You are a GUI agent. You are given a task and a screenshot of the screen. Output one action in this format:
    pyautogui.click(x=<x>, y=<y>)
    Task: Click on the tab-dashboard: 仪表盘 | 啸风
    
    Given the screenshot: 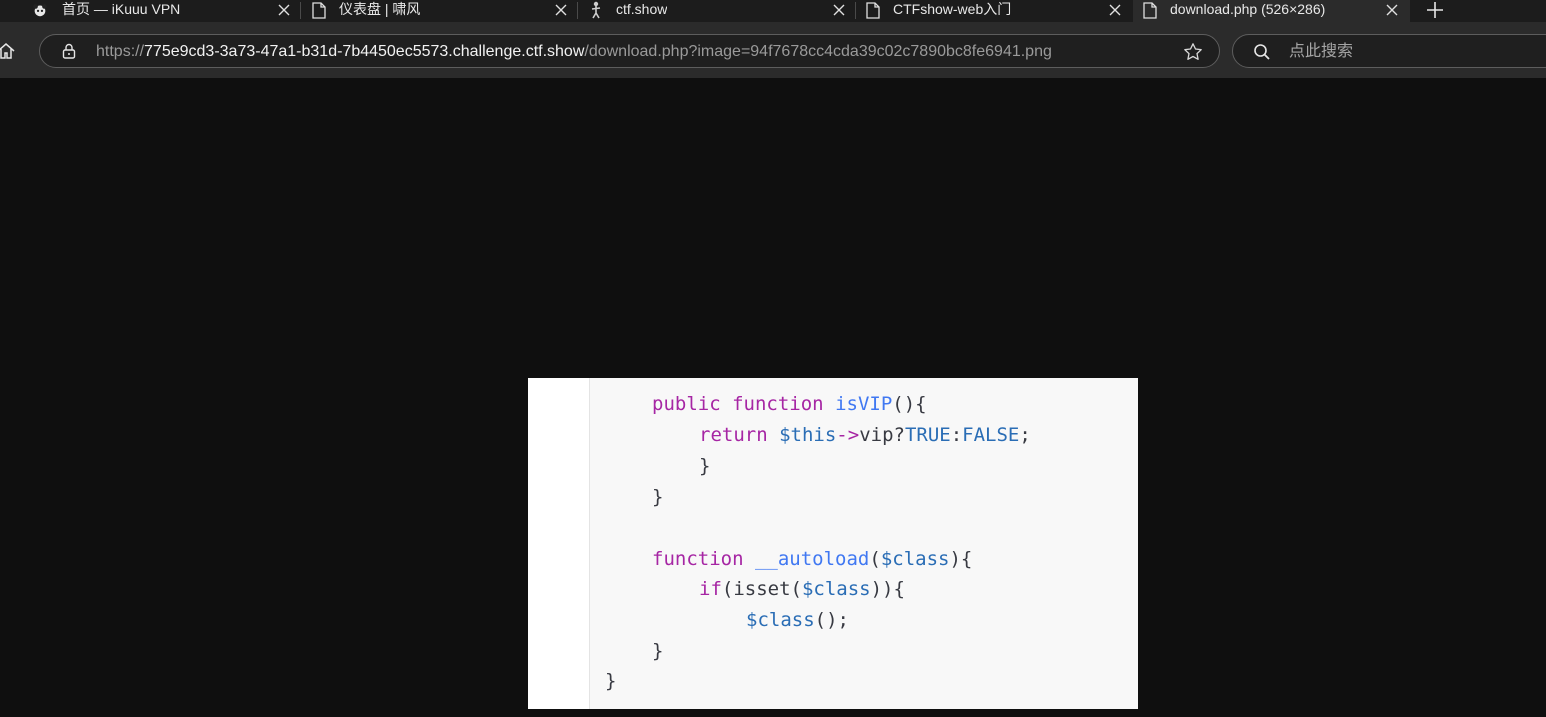 What is the action you would take?
    pyautogui.click(x=439, y=11)
    